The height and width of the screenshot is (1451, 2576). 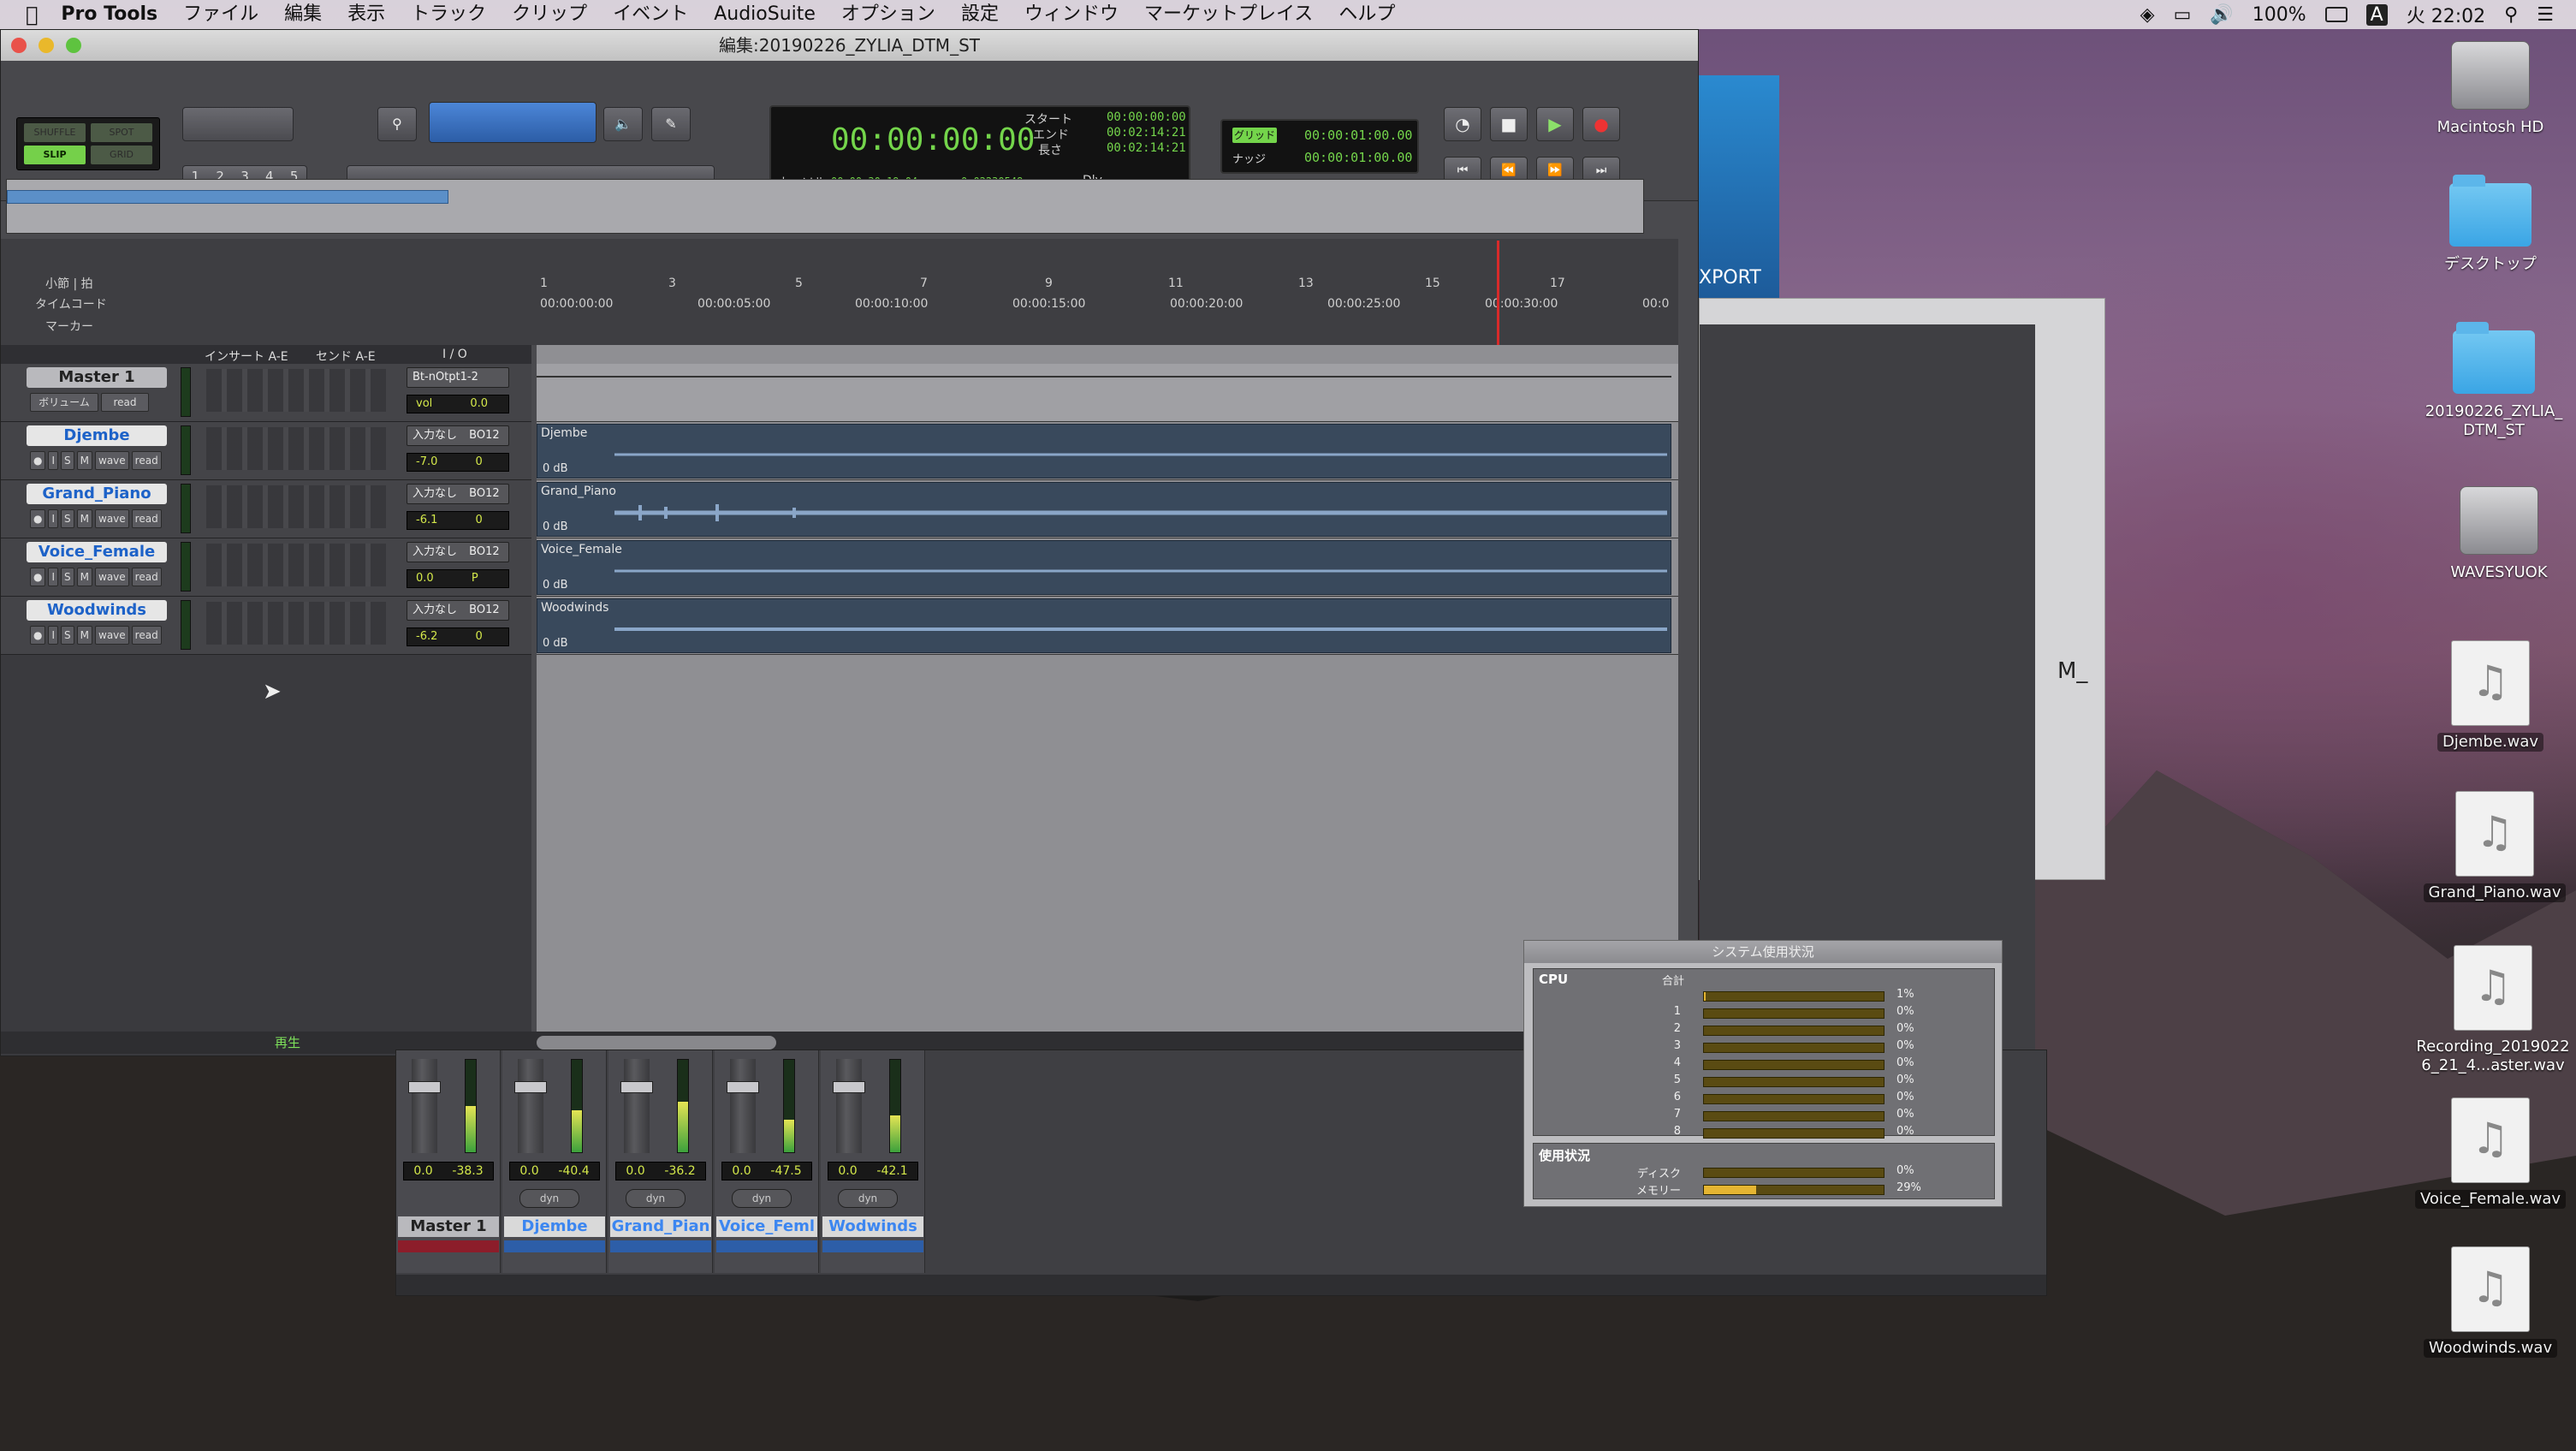 What do you see at coordinates (554, 1161) in the screenshot?
I see `mixer-strip: 0.0 -40.4 dyn Djembe` at bounding box center [554, 1161].